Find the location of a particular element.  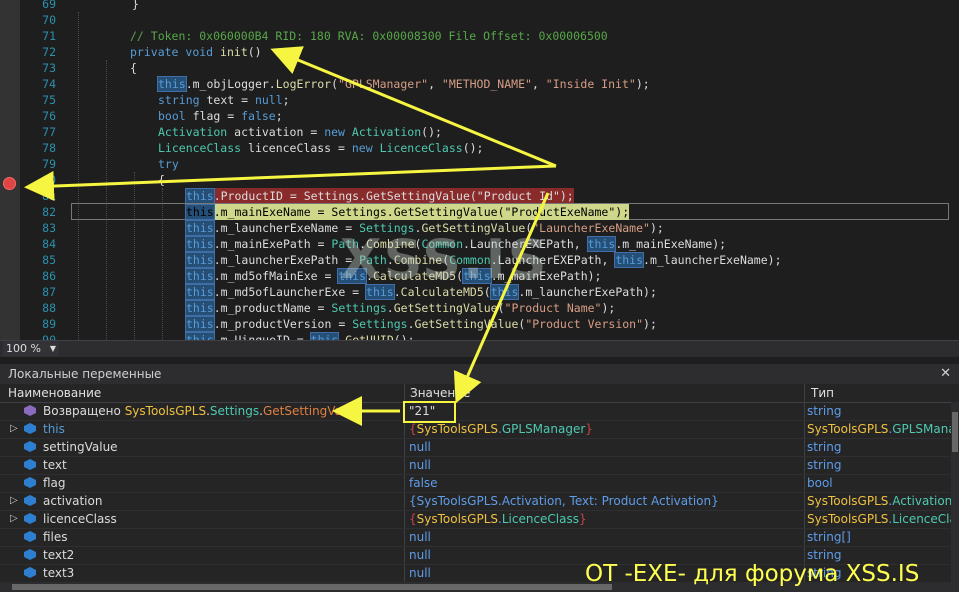

signature-caption: OT -EXE- для форума XSS.IS is located at coordinates (752, 574).